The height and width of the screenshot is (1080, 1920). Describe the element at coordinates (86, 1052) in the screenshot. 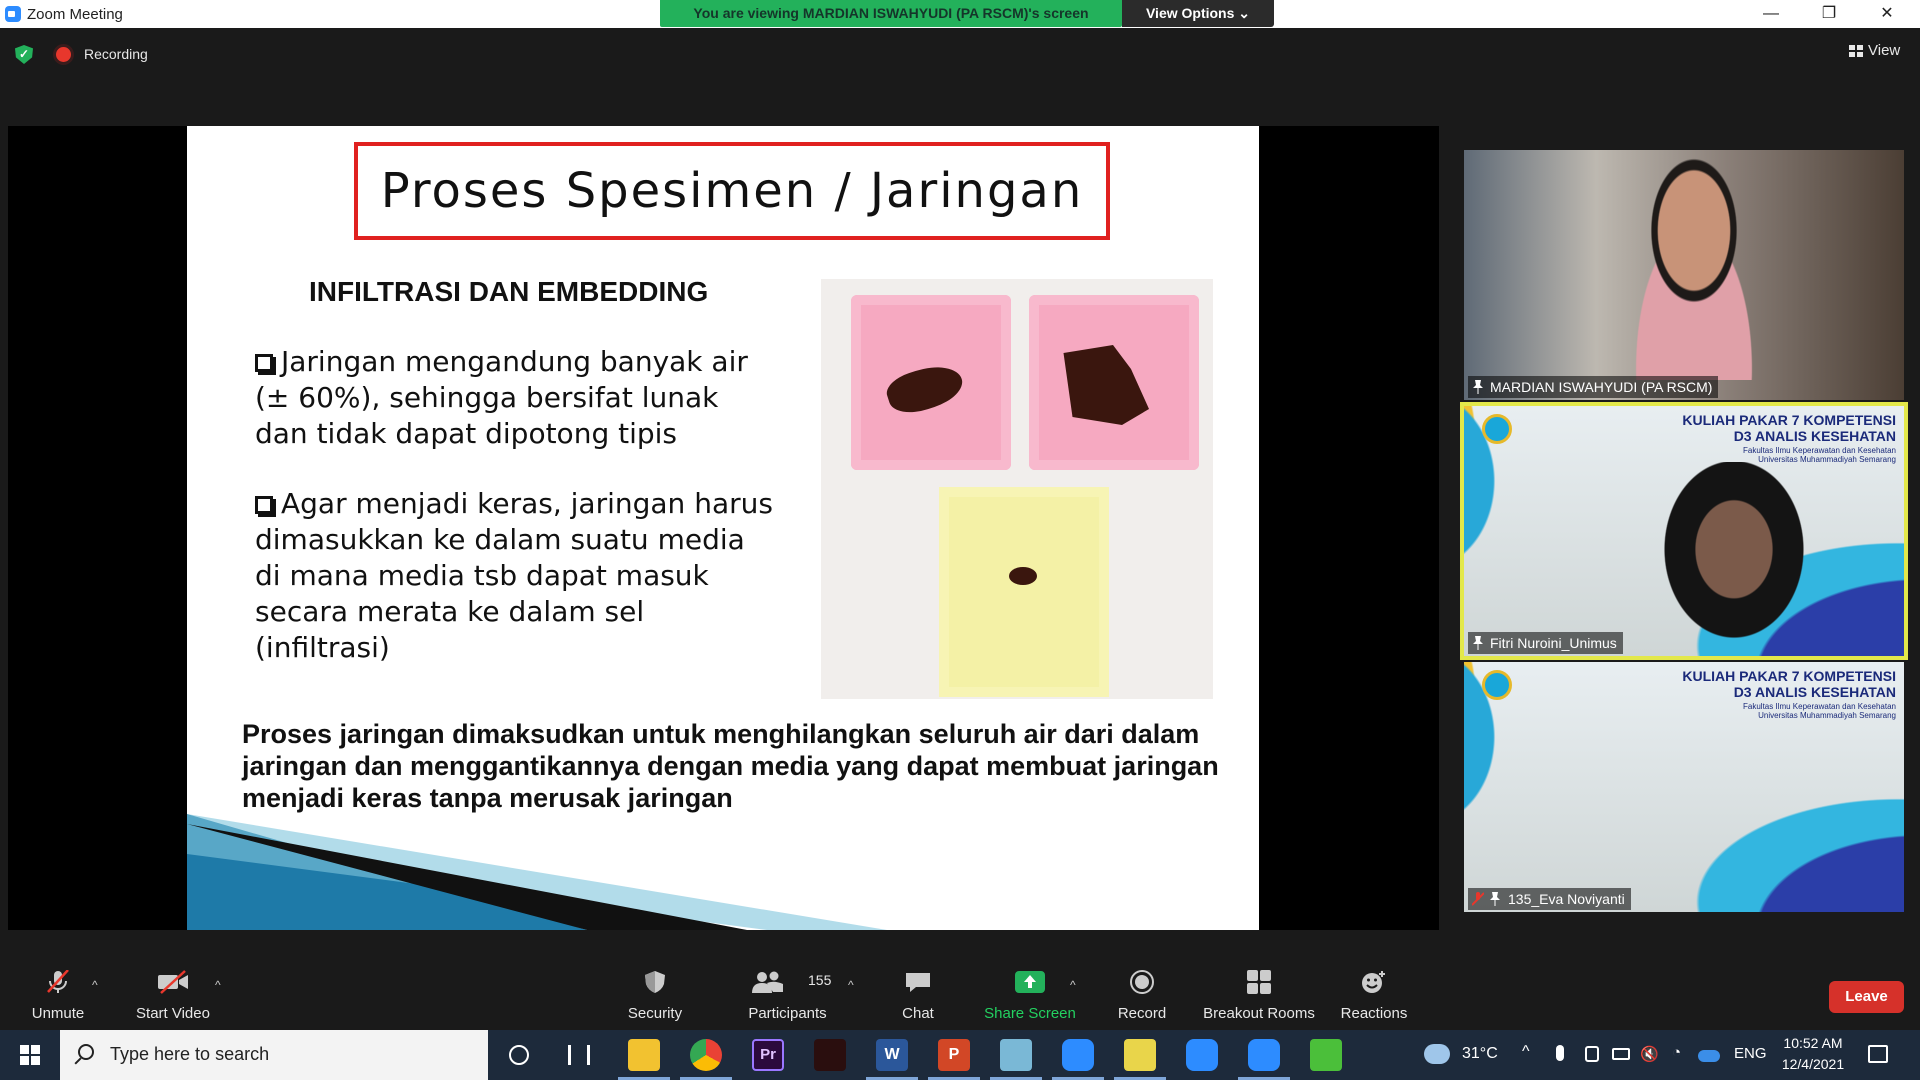

I see `search-icon` at that location.